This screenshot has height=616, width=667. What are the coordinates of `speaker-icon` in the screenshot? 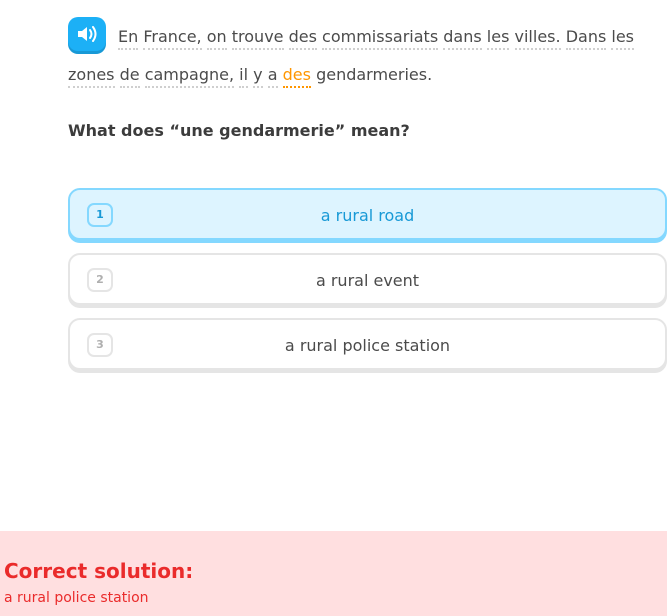 It's located at (87, 33).